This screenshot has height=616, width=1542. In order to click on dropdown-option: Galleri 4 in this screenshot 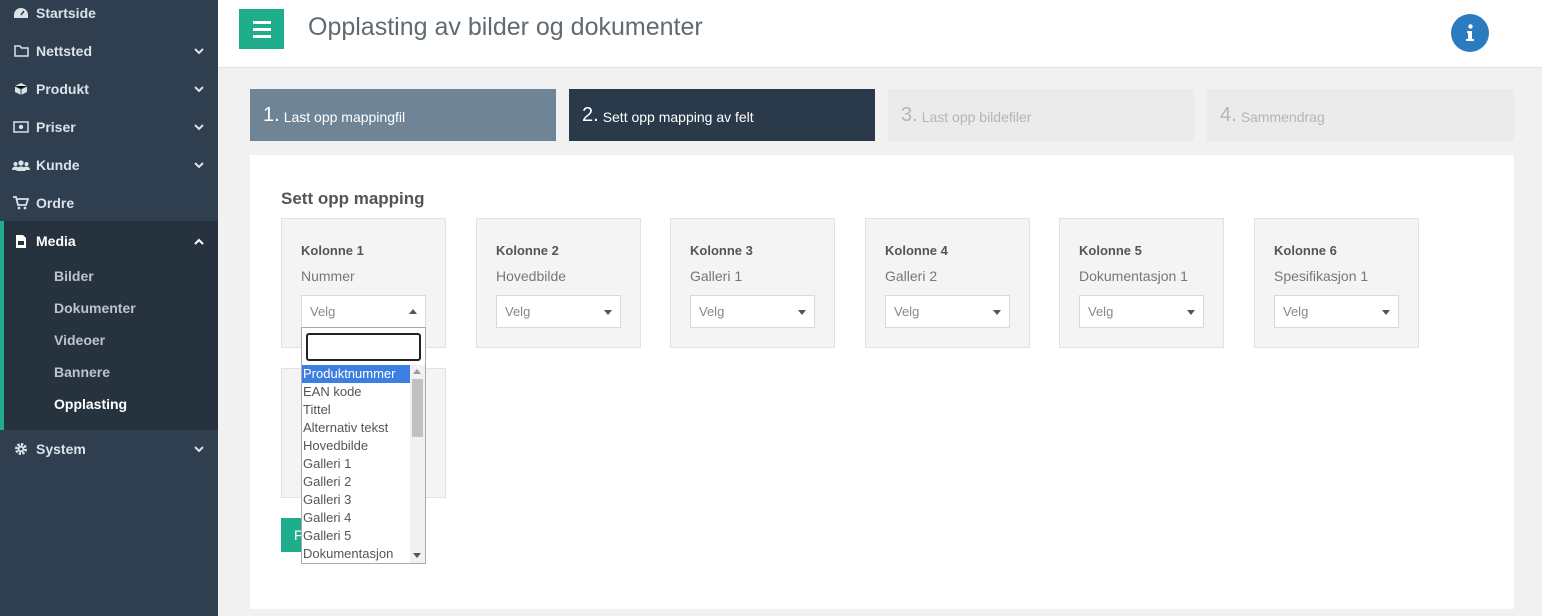, I will do `click(356, 518)`.